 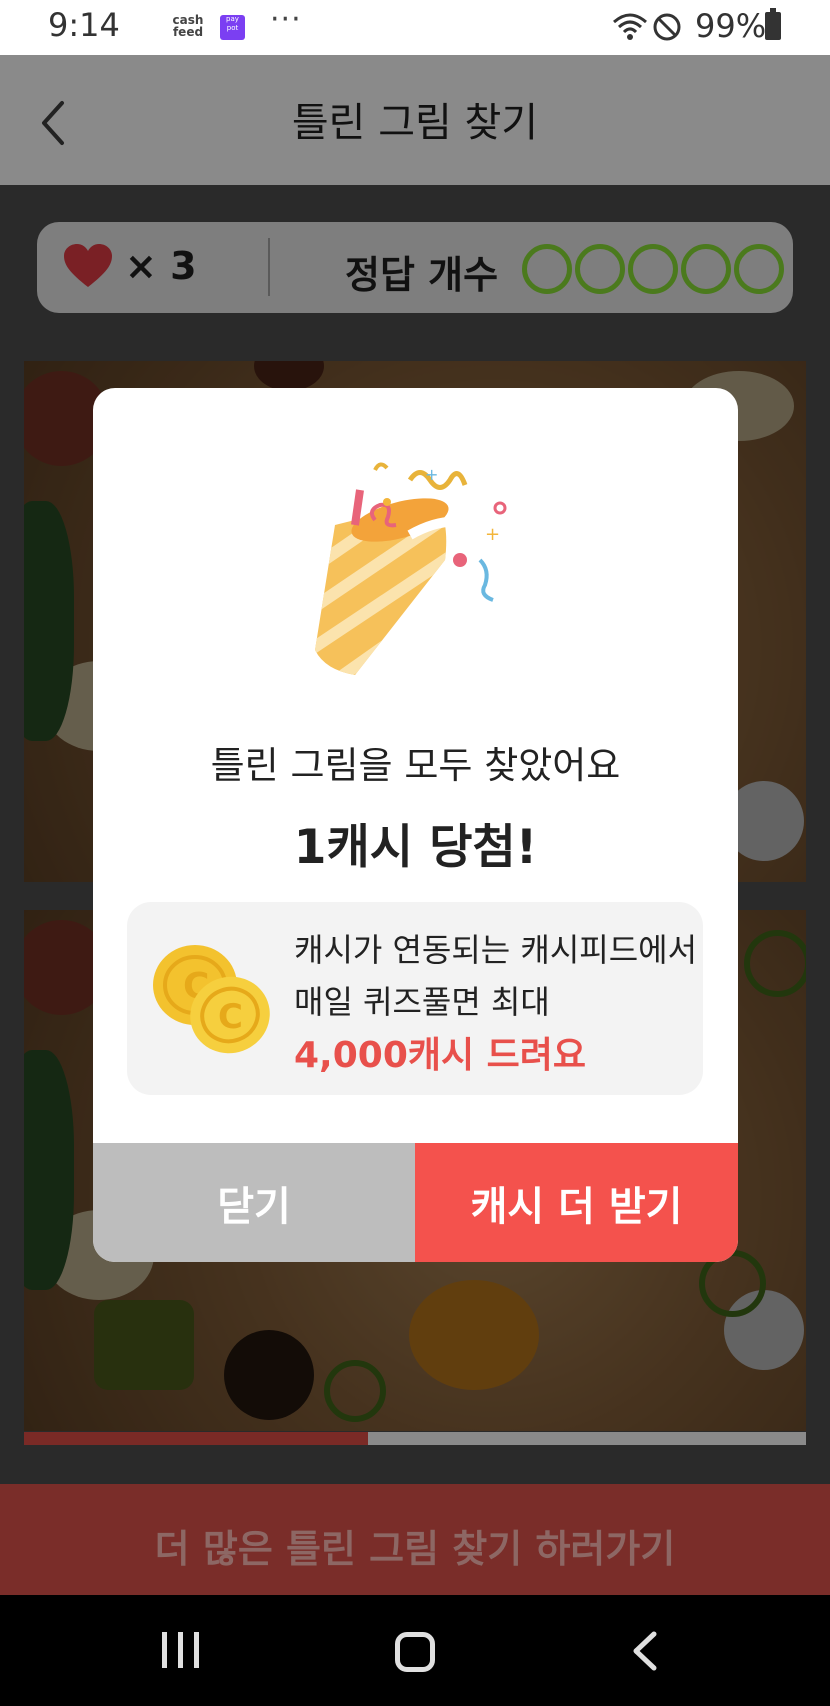 What do you see at coordinates (440, 1055) in the screenshot?
I see `promo-highlight: 4,000캐시 드려요` at bounding box center [440, 1055].